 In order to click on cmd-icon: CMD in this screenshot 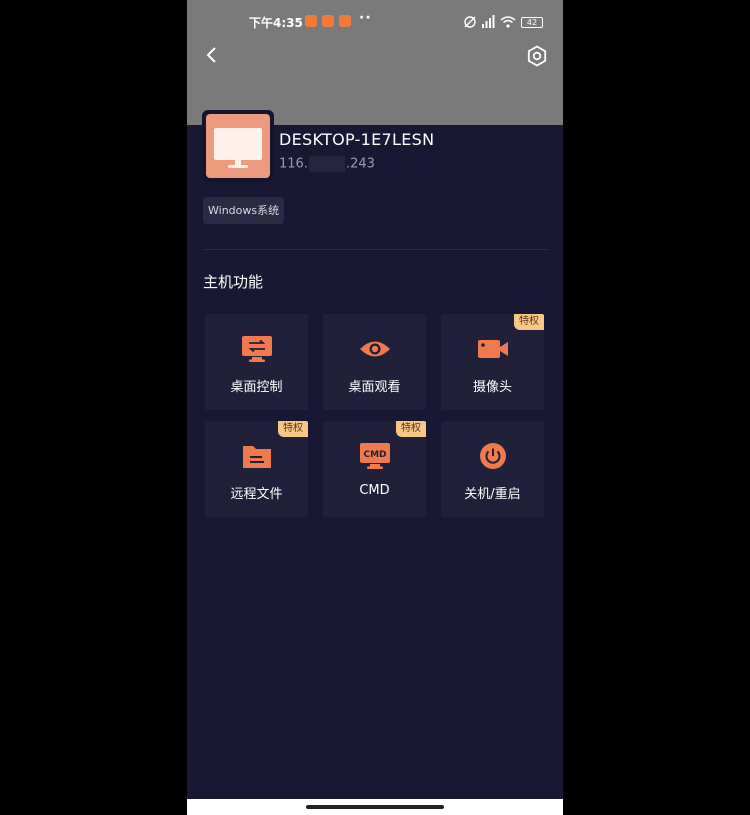, I will do `click(375, 456)`.